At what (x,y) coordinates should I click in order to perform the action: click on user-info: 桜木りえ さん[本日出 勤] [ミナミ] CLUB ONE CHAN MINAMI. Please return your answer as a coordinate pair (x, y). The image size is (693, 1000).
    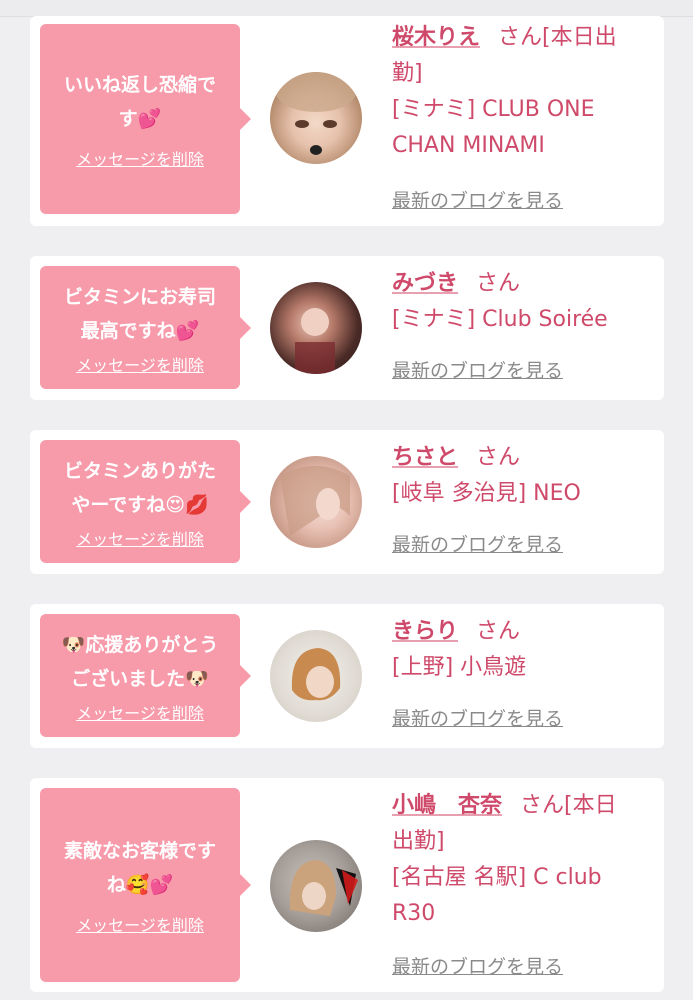
    Looking at the image, I should click on (524, 92).